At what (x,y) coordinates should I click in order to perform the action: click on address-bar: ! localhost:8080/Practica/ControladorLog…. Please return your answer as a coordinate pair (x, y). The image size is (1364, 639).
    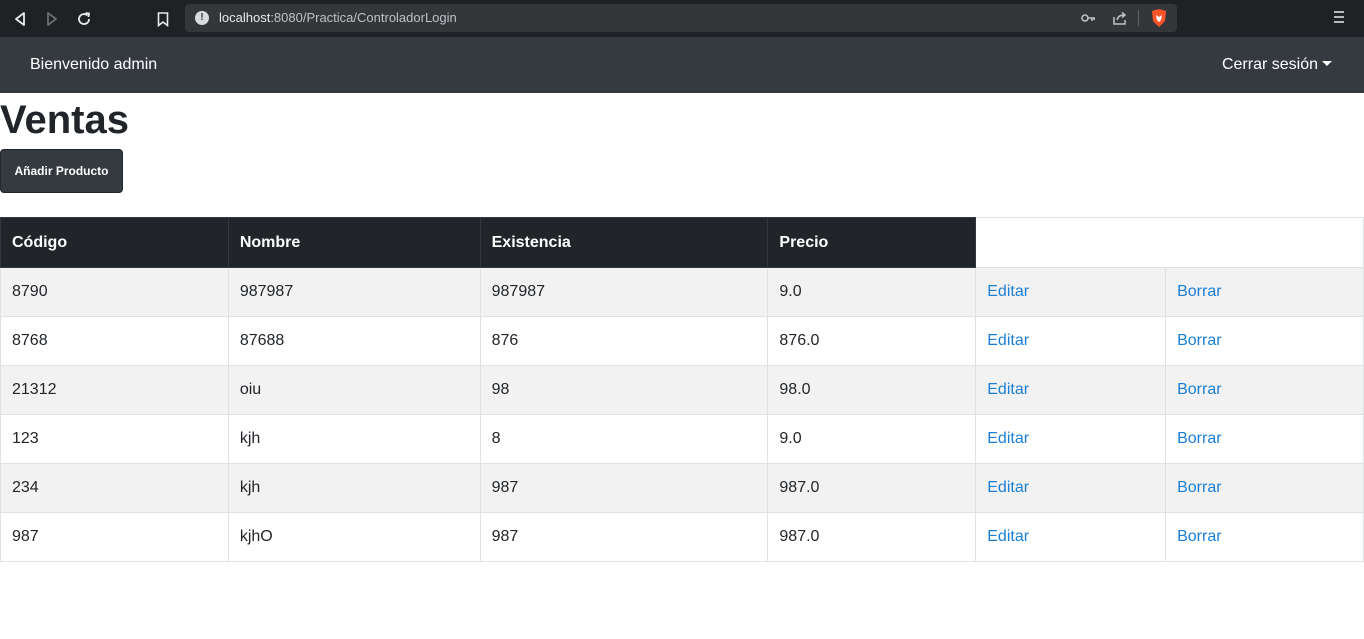
    Looking at the image, I should click on (681, 18).